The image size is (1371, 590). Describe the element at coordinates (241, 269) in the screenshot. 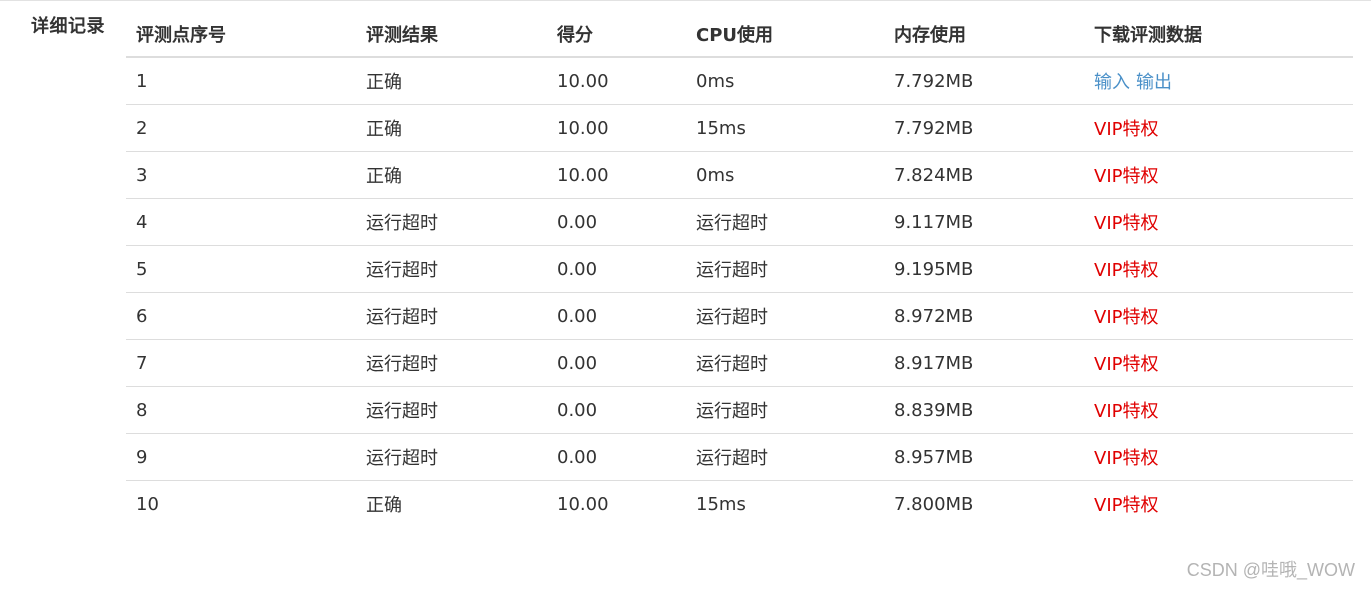

I see `cell-case-number: 5` at that location.